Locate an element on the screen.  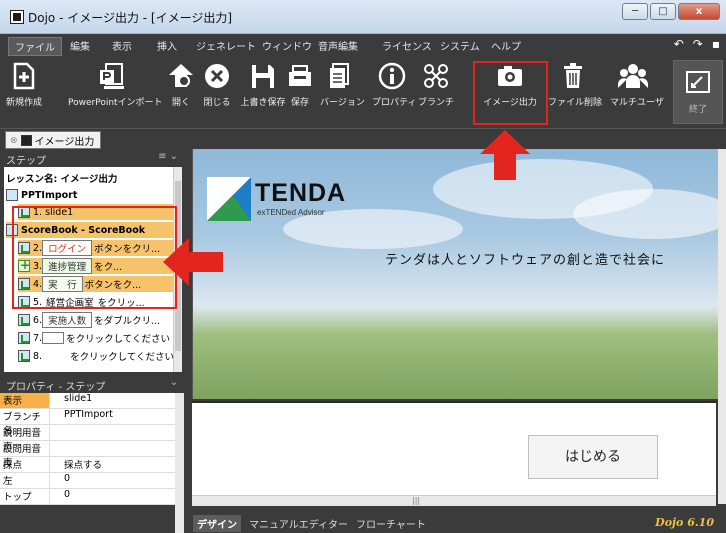
version-icon is located at coordinates (339, 75).